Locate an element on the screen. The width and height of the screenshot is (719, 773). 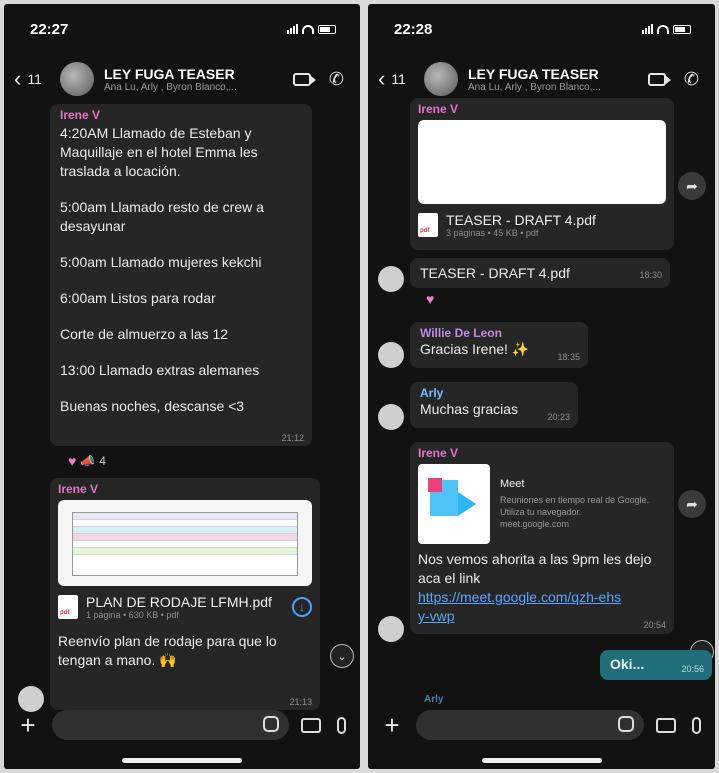
meet-link: https://meet.google.com/qzh-ehsy-vwp is located at coordinates (523, 607).